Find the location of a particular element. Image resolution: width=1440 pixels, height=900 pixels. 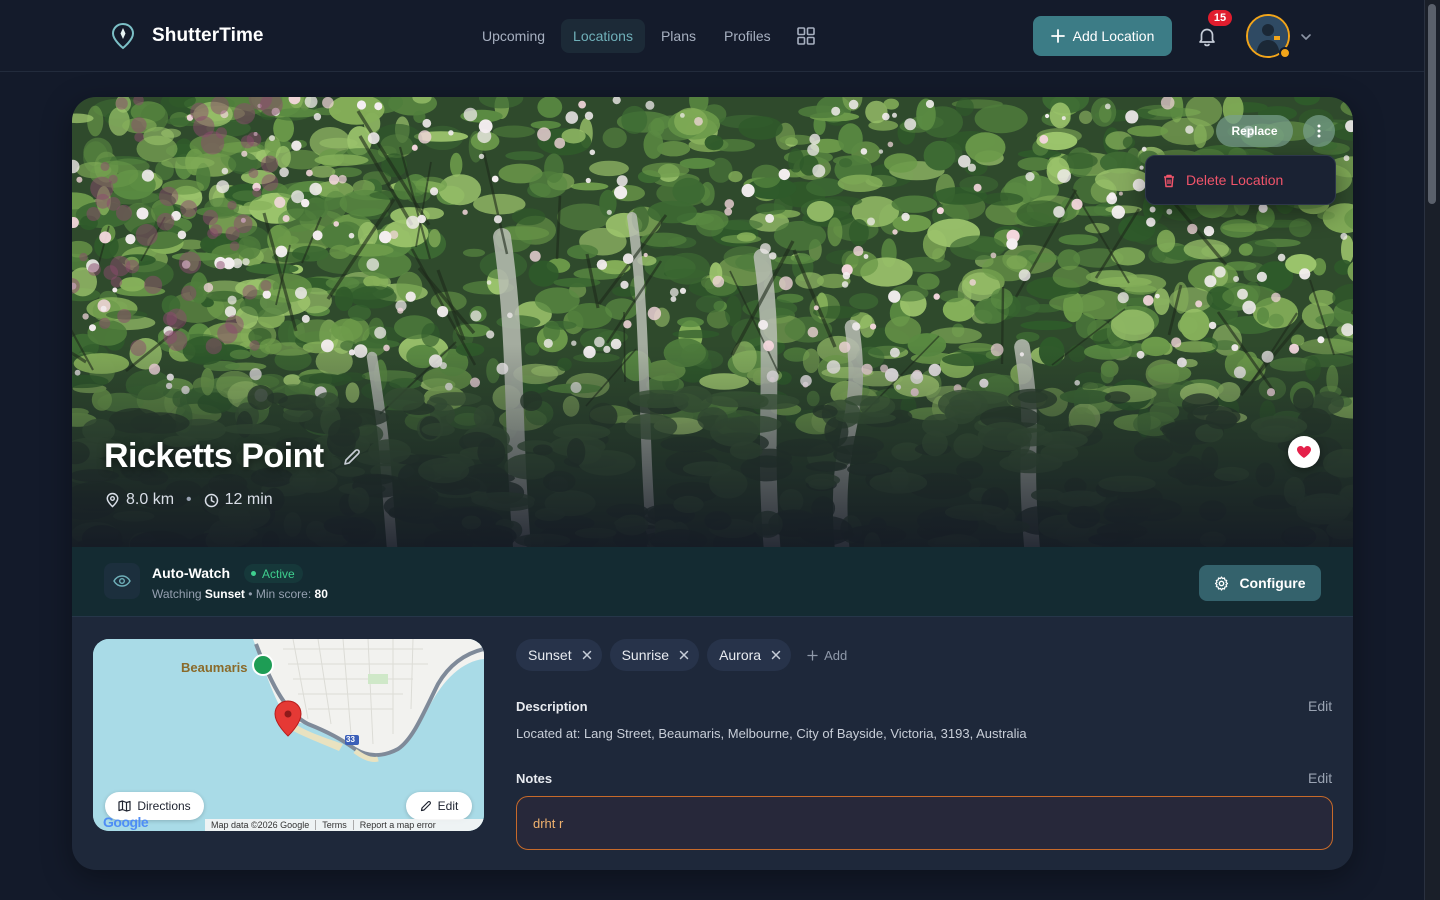

map-place-label: Beaumaris is located at coordinates (214, 667).